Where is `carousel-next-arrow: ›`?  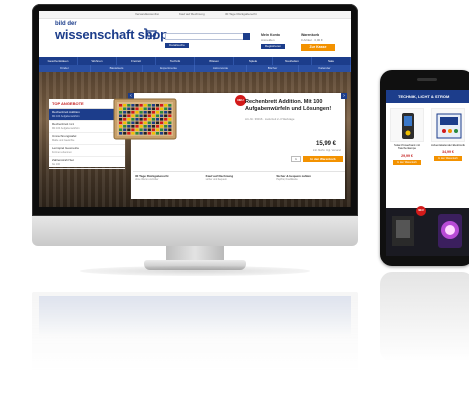 carousel-next-arrow: › is located at coordinates (344, 96).